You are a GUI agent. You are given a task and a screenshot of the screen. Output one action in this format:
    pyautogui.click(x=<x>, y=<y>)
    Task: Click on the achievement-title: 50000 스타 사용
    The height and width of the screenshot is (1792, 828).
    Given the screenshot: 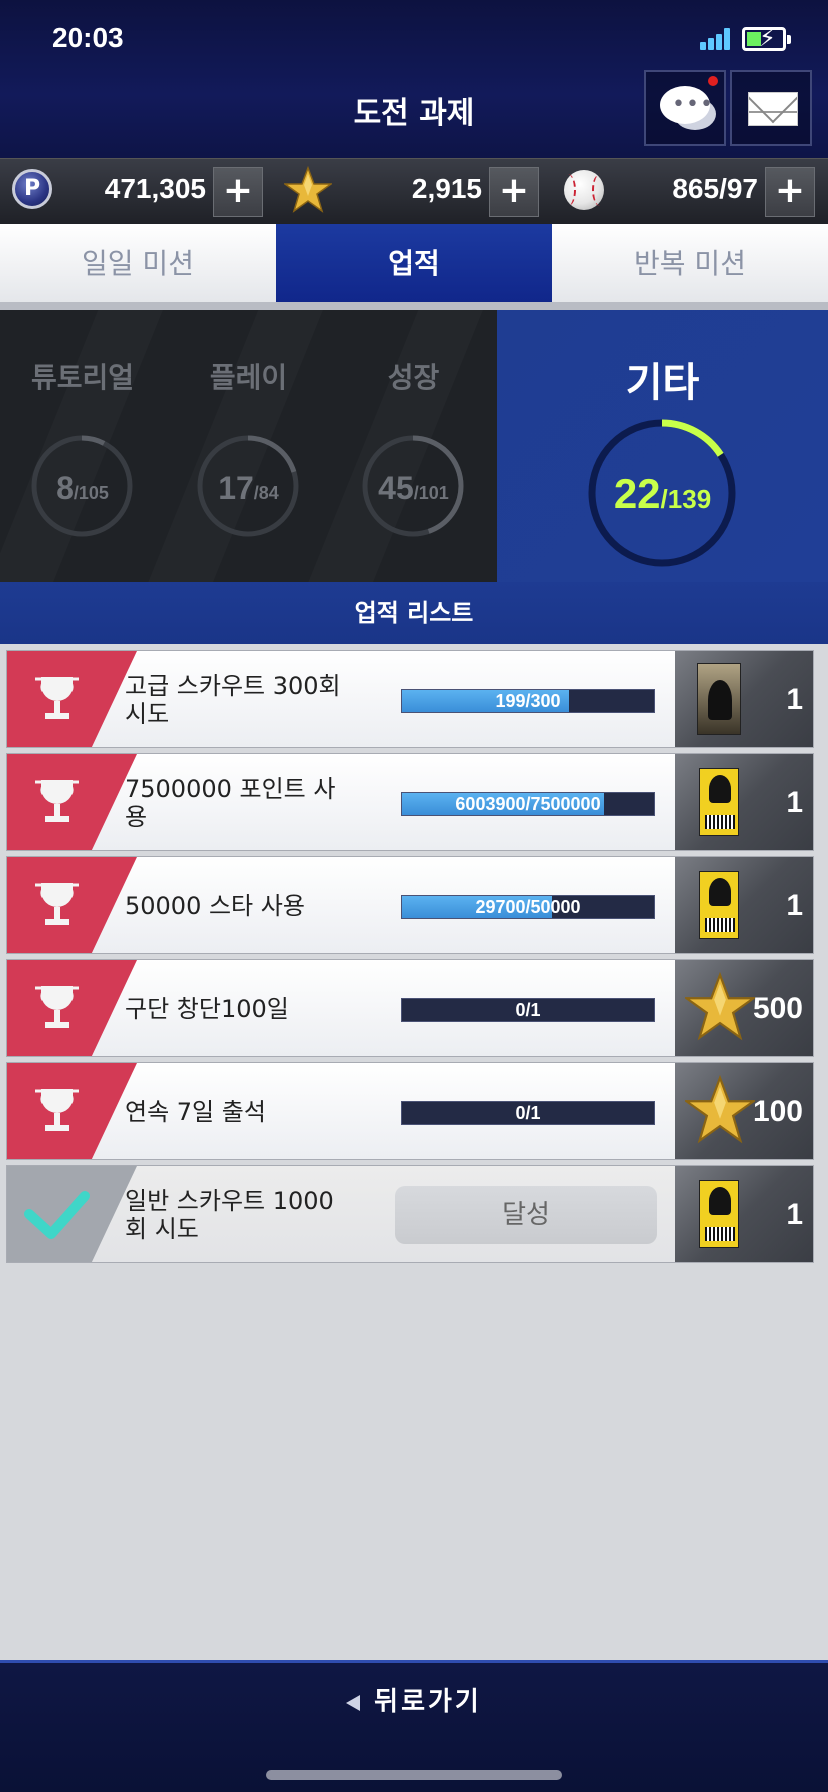 What is the action you would take?
    pyautogui.click(x=215, y=906)
    